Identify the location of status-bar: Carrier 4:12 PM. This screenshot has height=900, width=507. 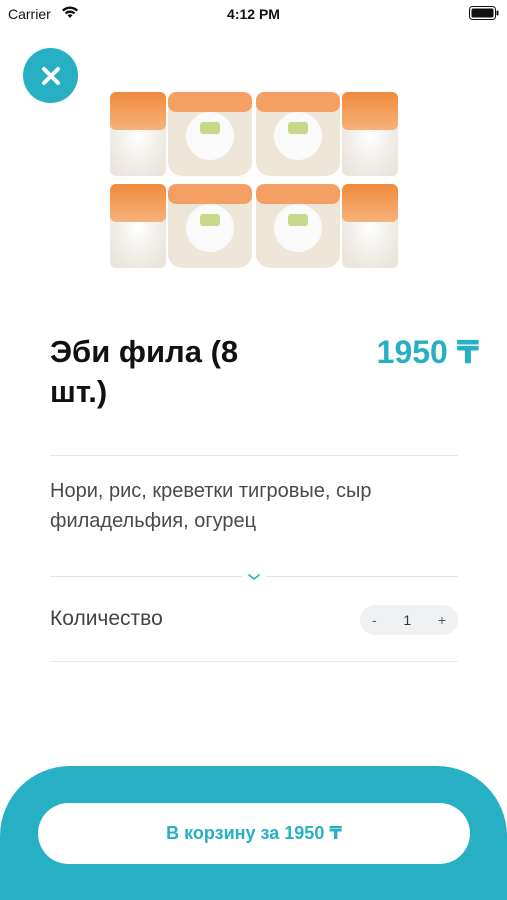
(253, 15).